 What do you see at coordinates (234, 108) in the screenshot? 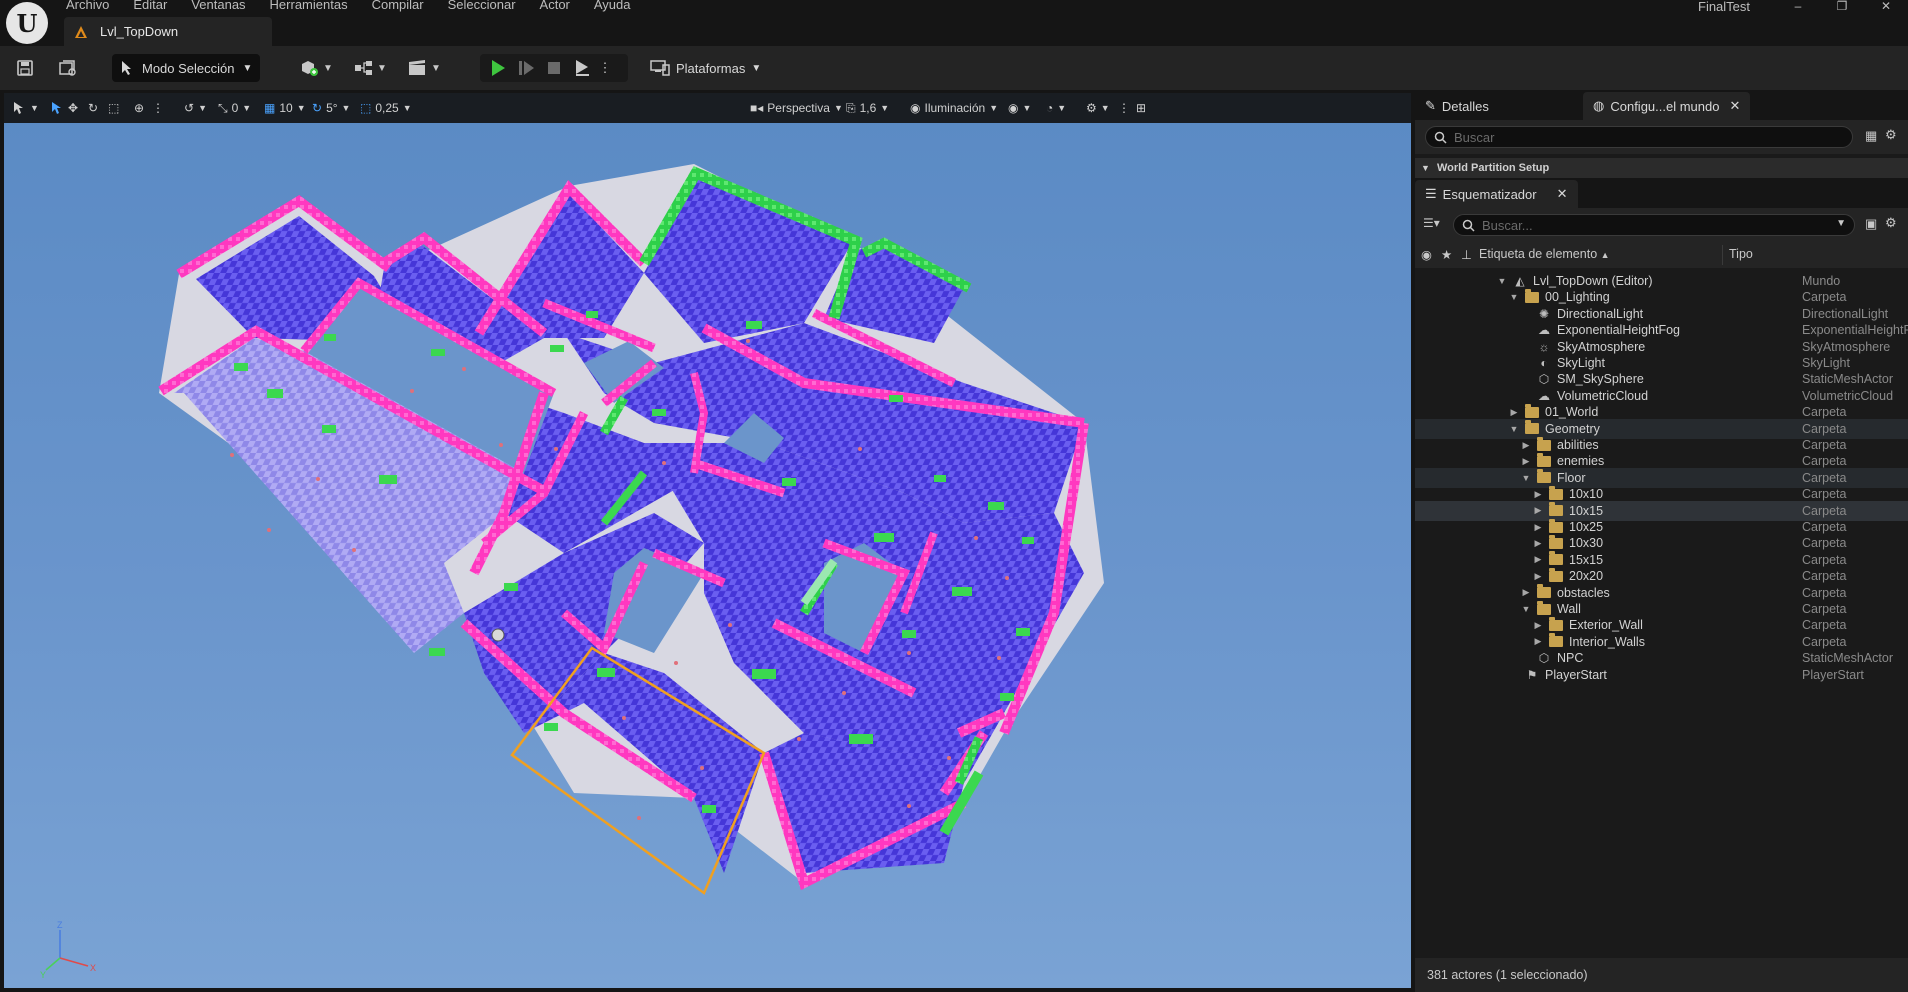
I see `translate-snap-button: ⤡ 0 ▼` at bounding box center [234, 108].